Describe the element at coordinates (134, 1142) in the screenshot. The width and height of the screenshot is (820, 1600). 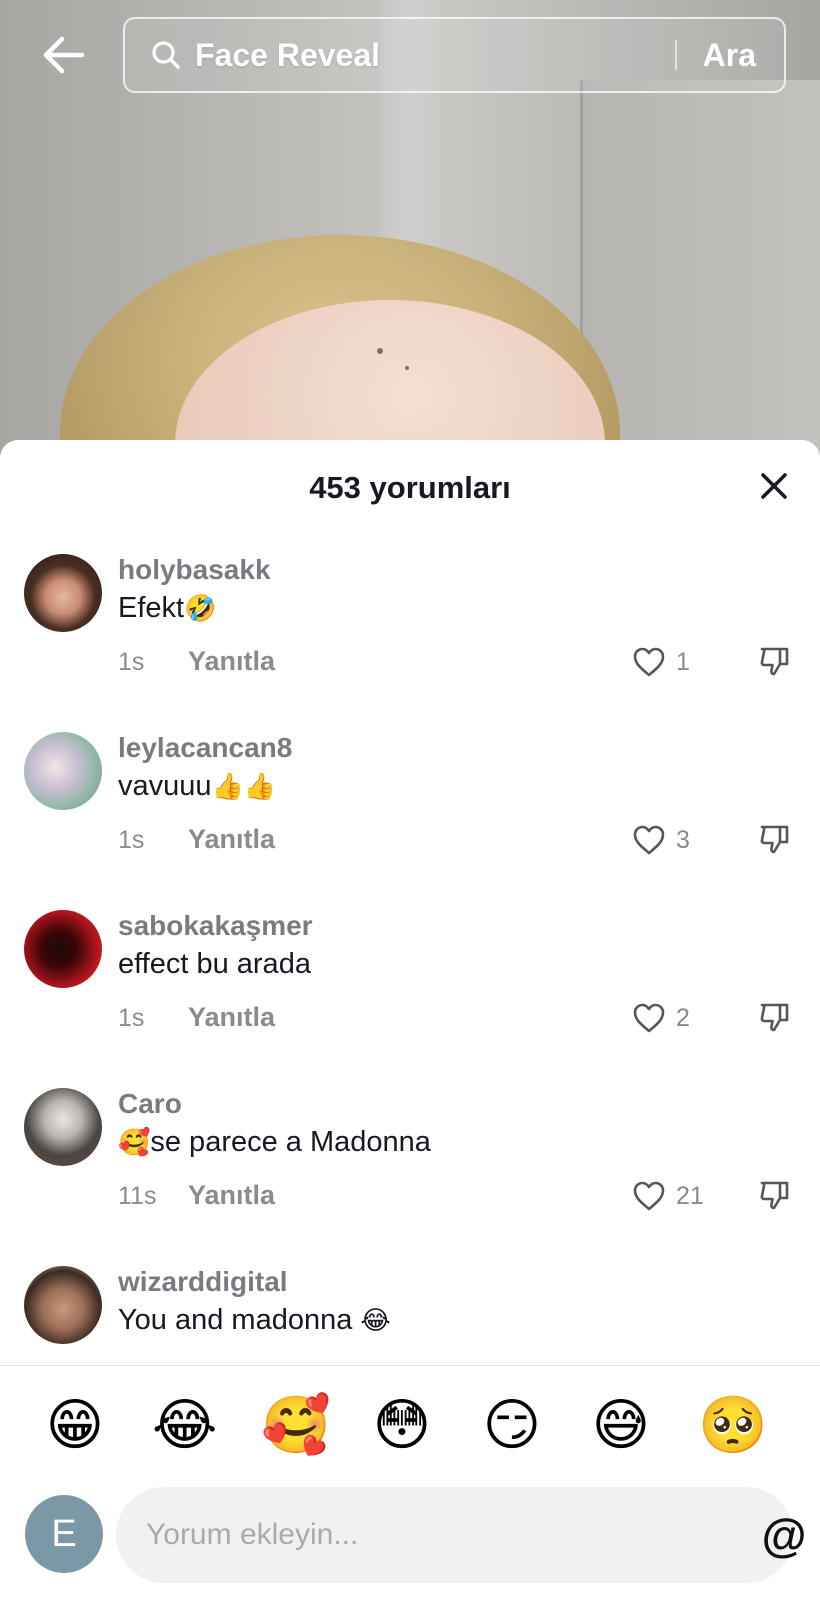
I see `comment-emoji: 🥰` at that location.